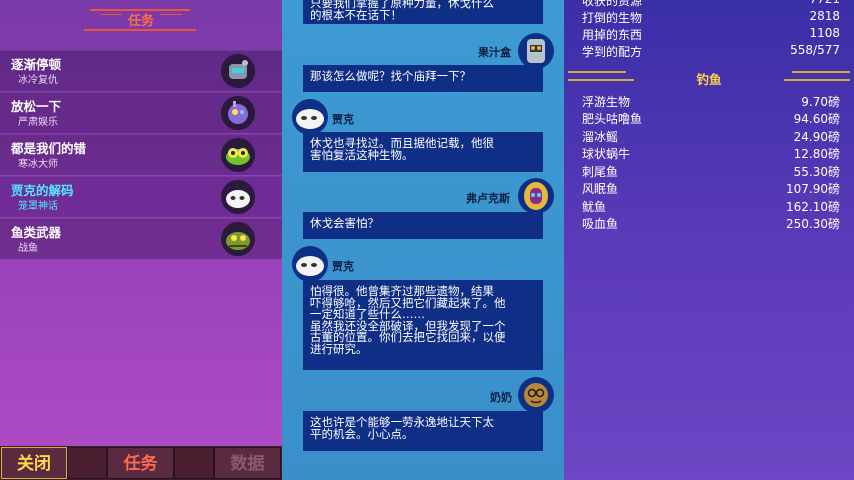 This screenshot has height=480, width=854. I want to click on fish-label: 鱿鱼, so click(594, 207).